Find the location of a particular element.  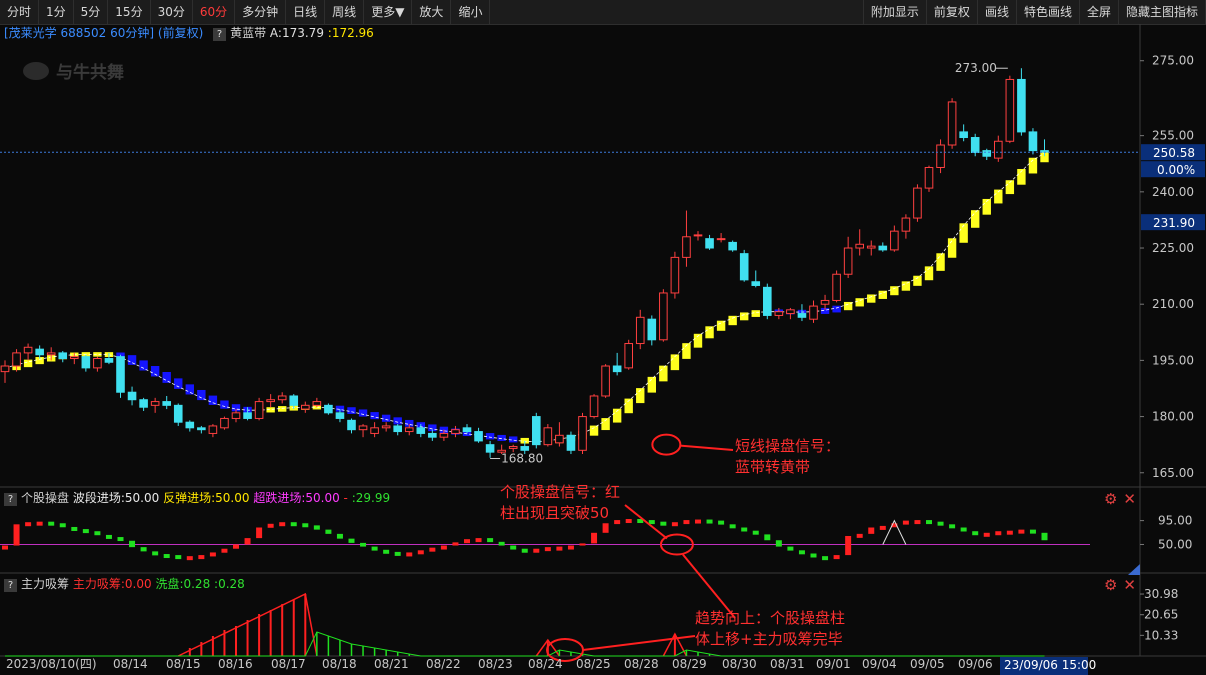

sub2-green-line is located at coordinates (525, 644).